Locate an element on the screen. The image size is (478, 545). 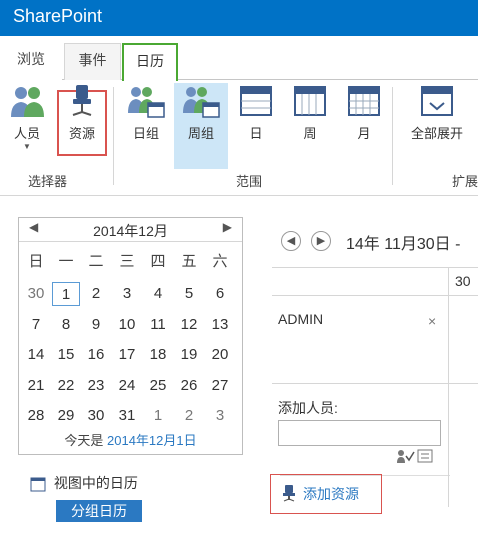
resources-button: 资源 is located at coordinates (82, 112).